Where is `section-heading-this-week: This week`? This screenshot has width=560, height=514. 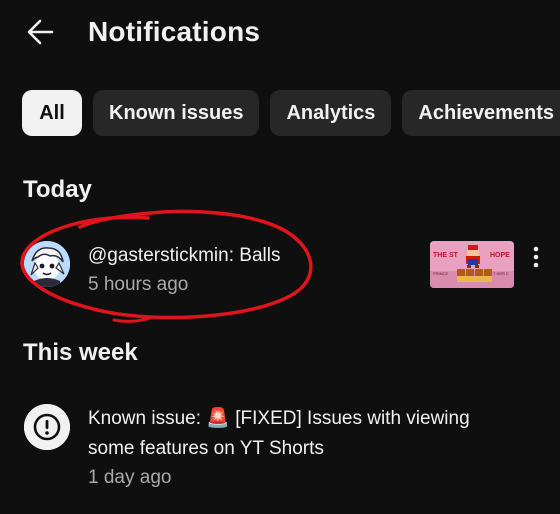
section-heading-this-week: This week is located at coordinates (80, 352).